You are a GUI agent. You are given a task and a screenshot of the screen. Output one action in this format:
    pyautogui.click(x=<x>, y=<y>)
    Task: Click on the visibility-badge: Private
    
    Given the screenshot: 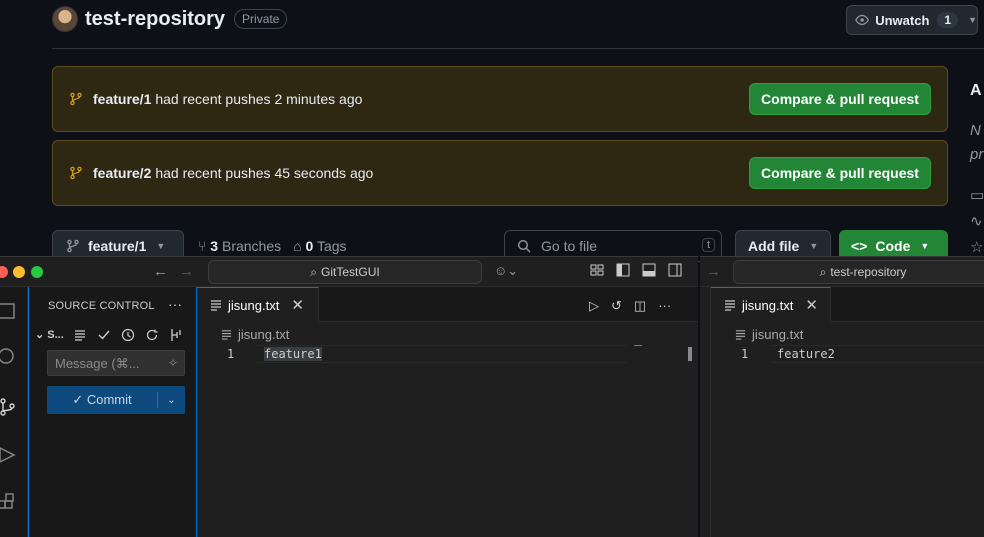 What is the action you would take?
    pyautogui.click(x=261, y=19)
    